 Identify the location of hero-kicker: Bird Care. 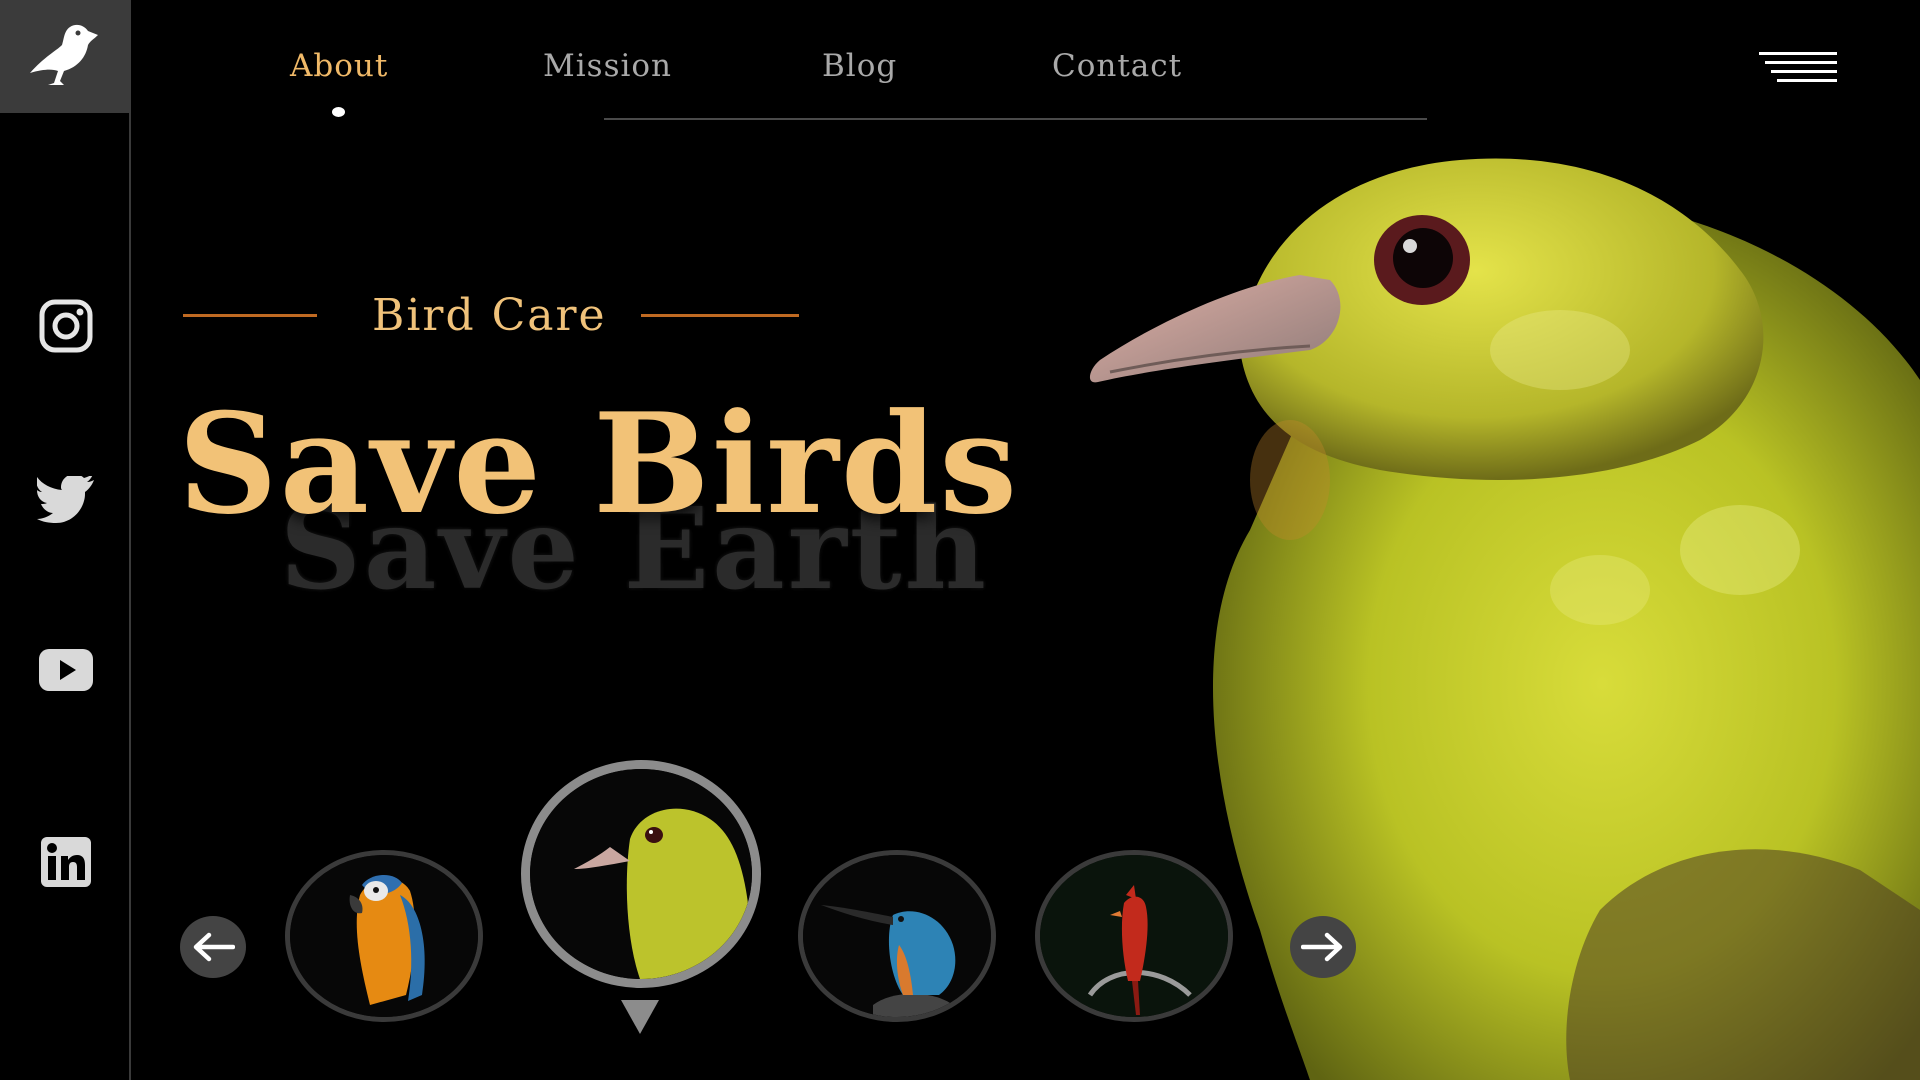
(489, 315).